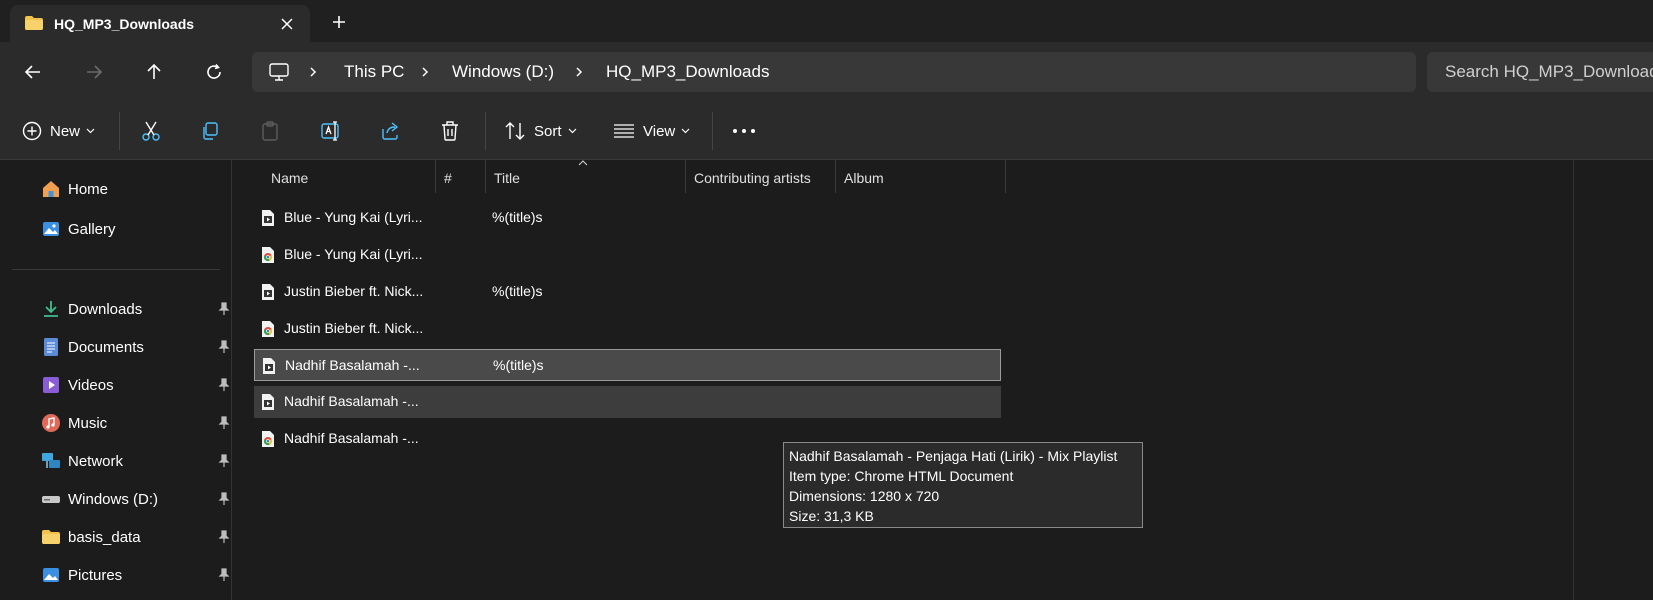 This screenshot has height=600, width=1653. What do you see at coordinates (548, 131) in the screenshot?
I see `sort-label: Sort` at bounding box center [548, 131].